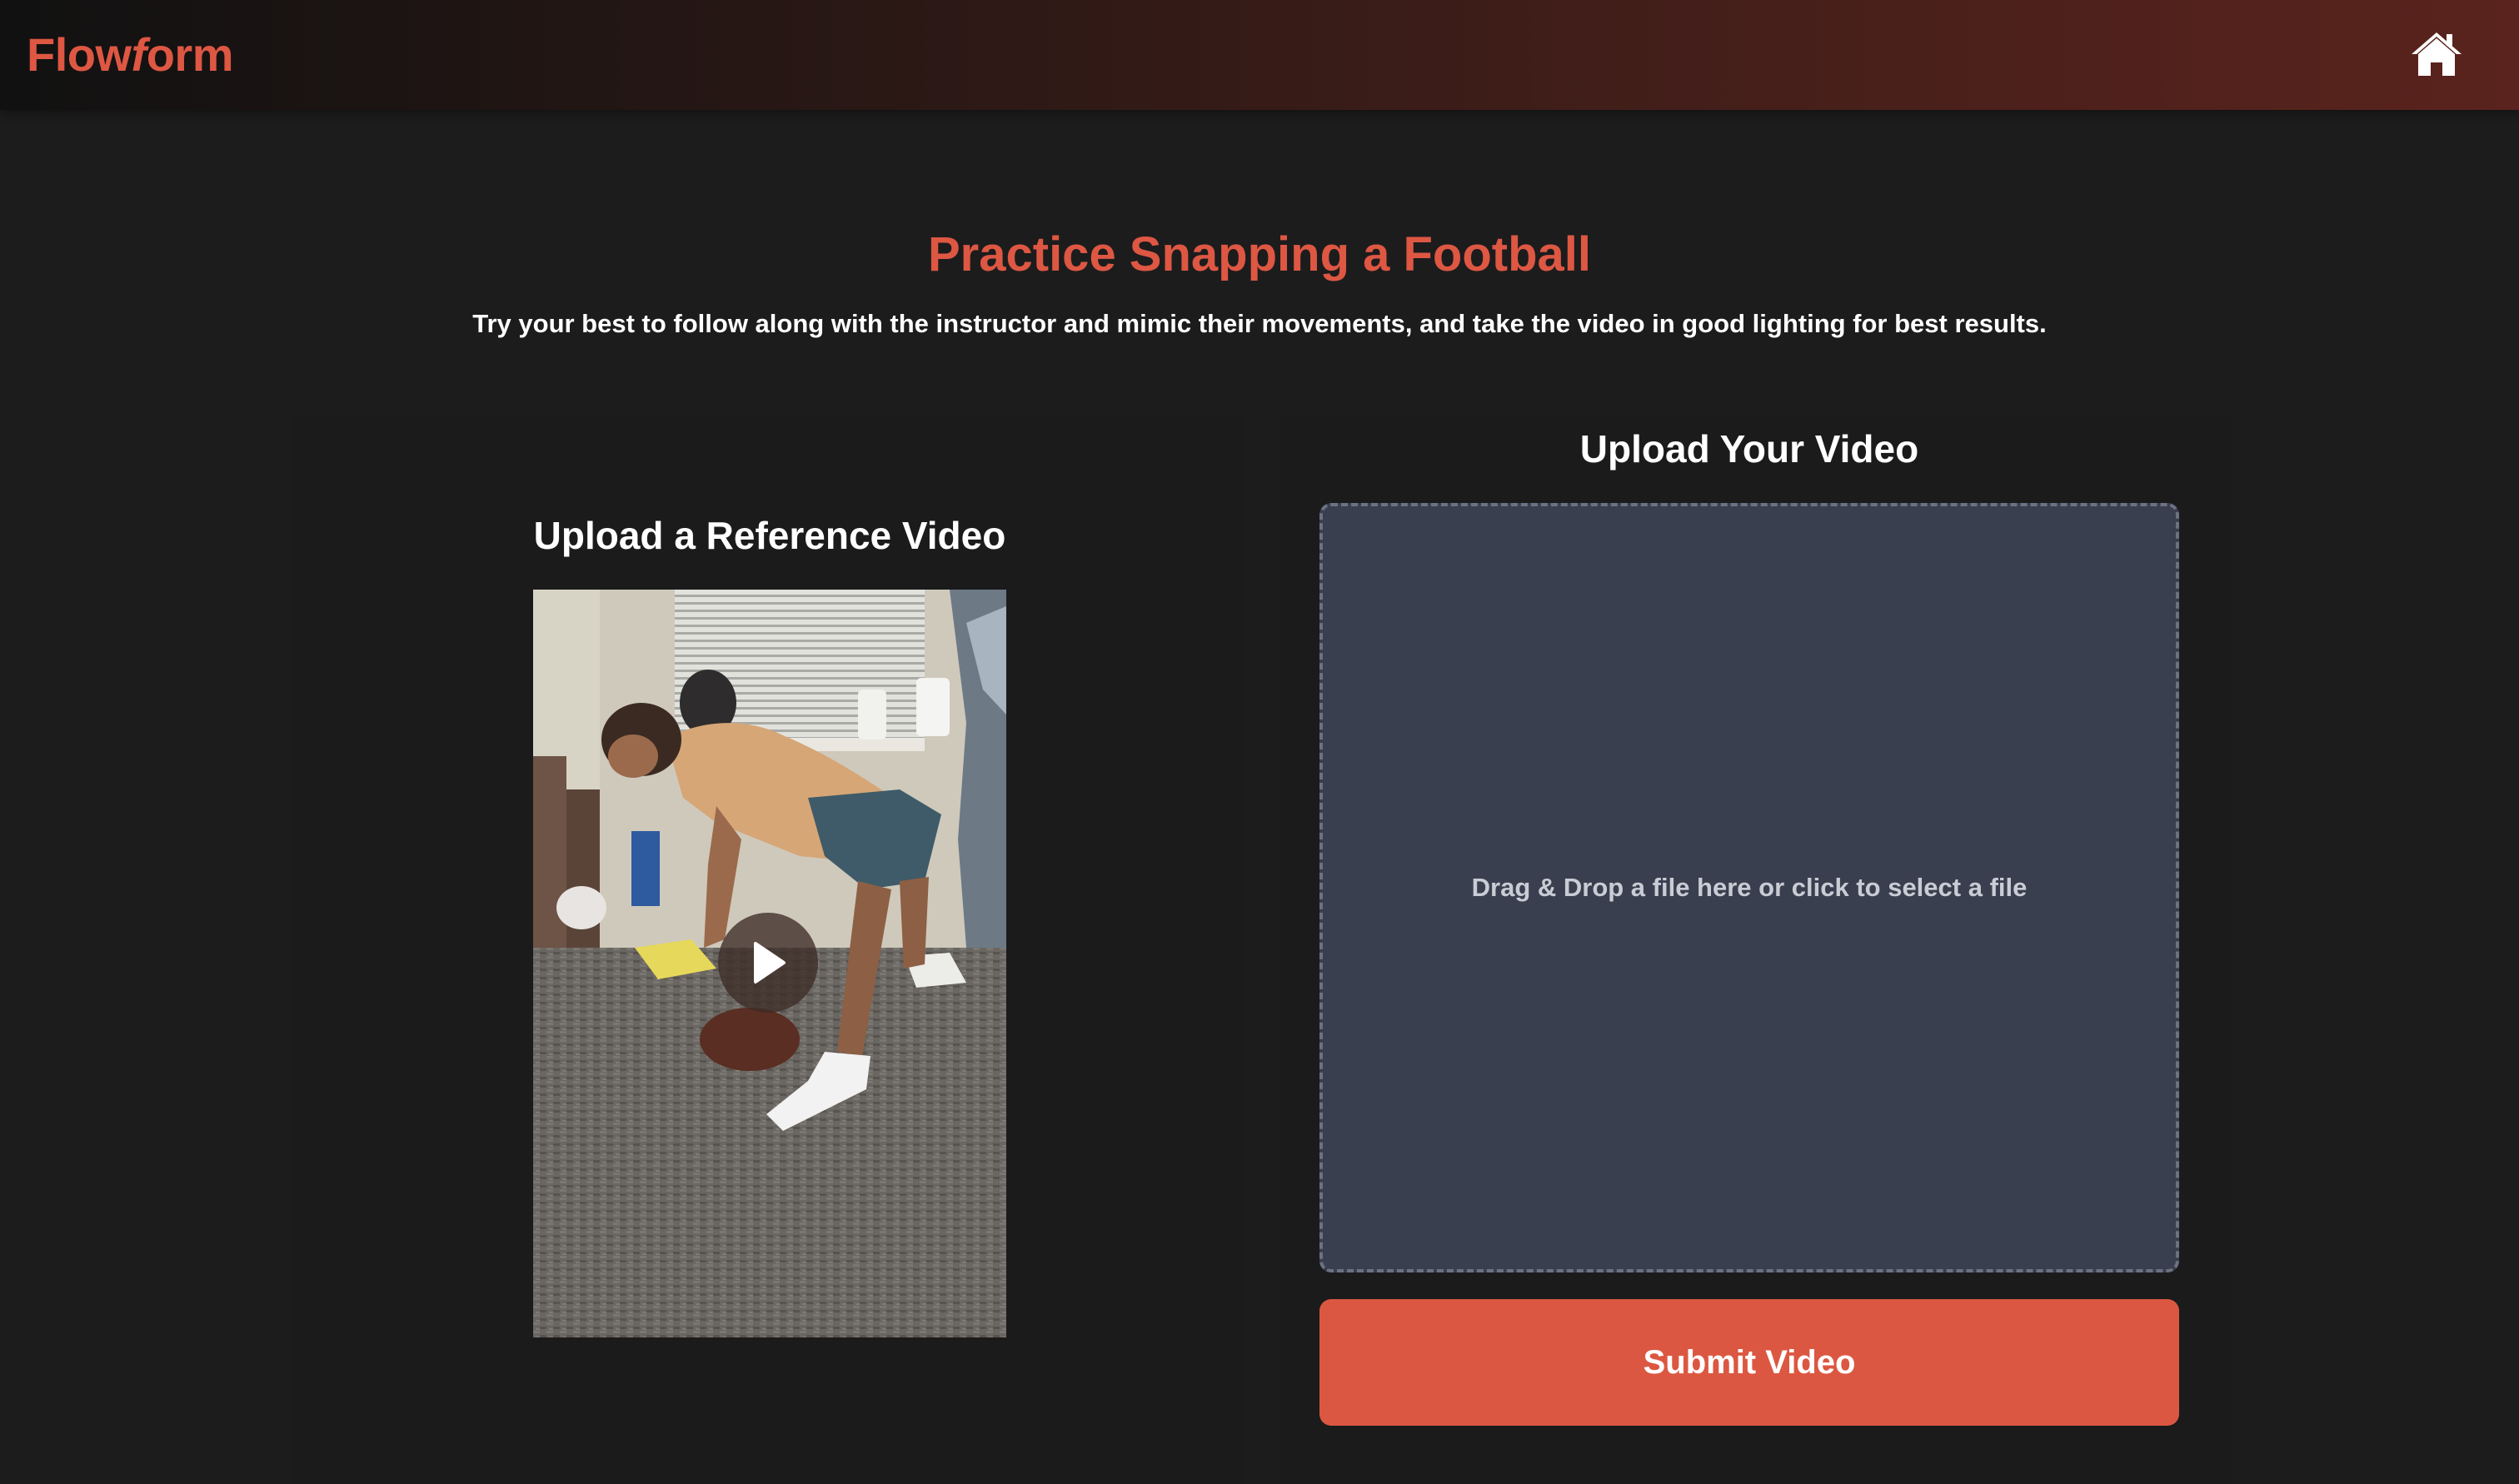 The width and height of the screenshot is (2519, 1484). I want to click on brand-text-part3: orm, so click(190, 54).